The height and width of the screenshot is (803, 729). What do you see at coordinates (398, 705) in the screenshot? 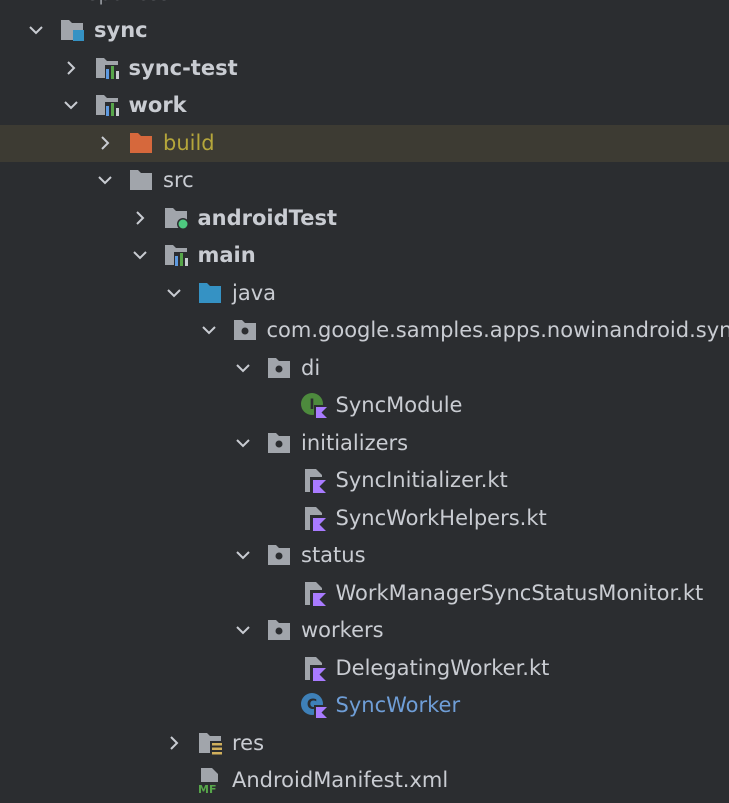
I see `tree-item-label: SyncWorker` at bounding box center [398, 705].